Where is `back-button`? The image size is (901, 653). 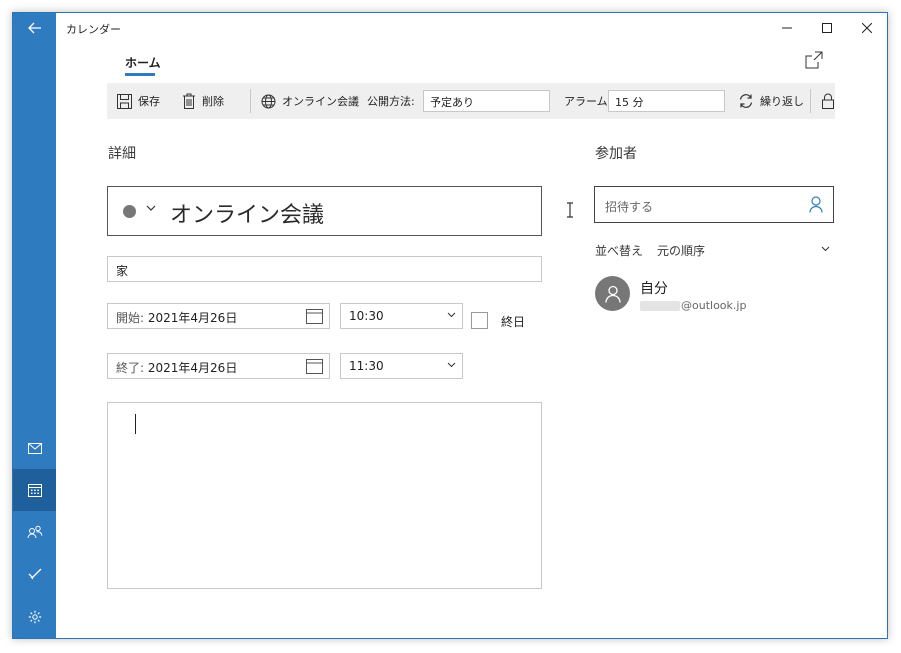 back-button is located at coordinates (34, 28).